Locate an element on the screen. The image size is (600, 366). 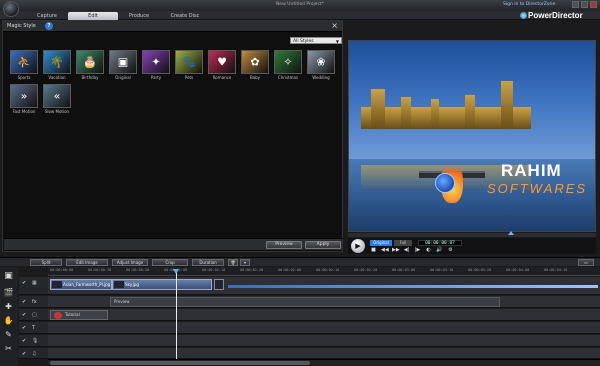
transport-control-icon: ◀| is located at coordinates (406, 250).